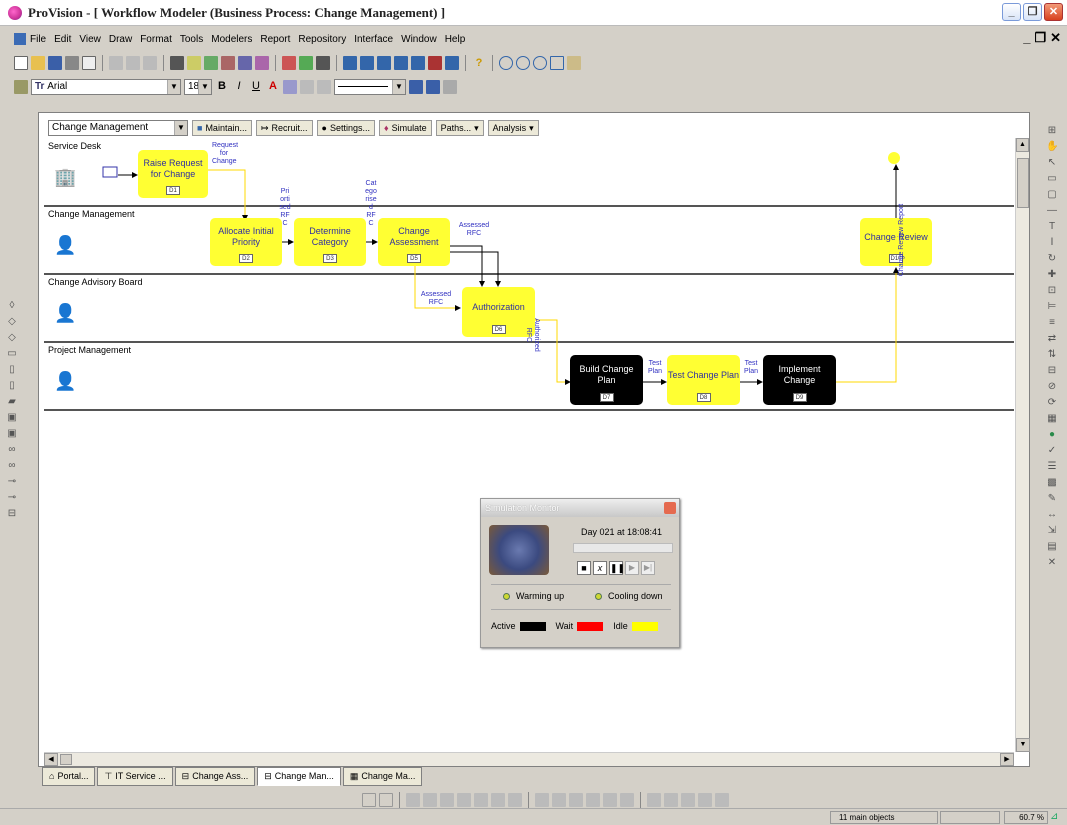 The height and width of the screenshot is (825, 1067). Describe the element at coordinates (1052, 371) in the screenshot. I see `properties-icon: ⊟` at that location.